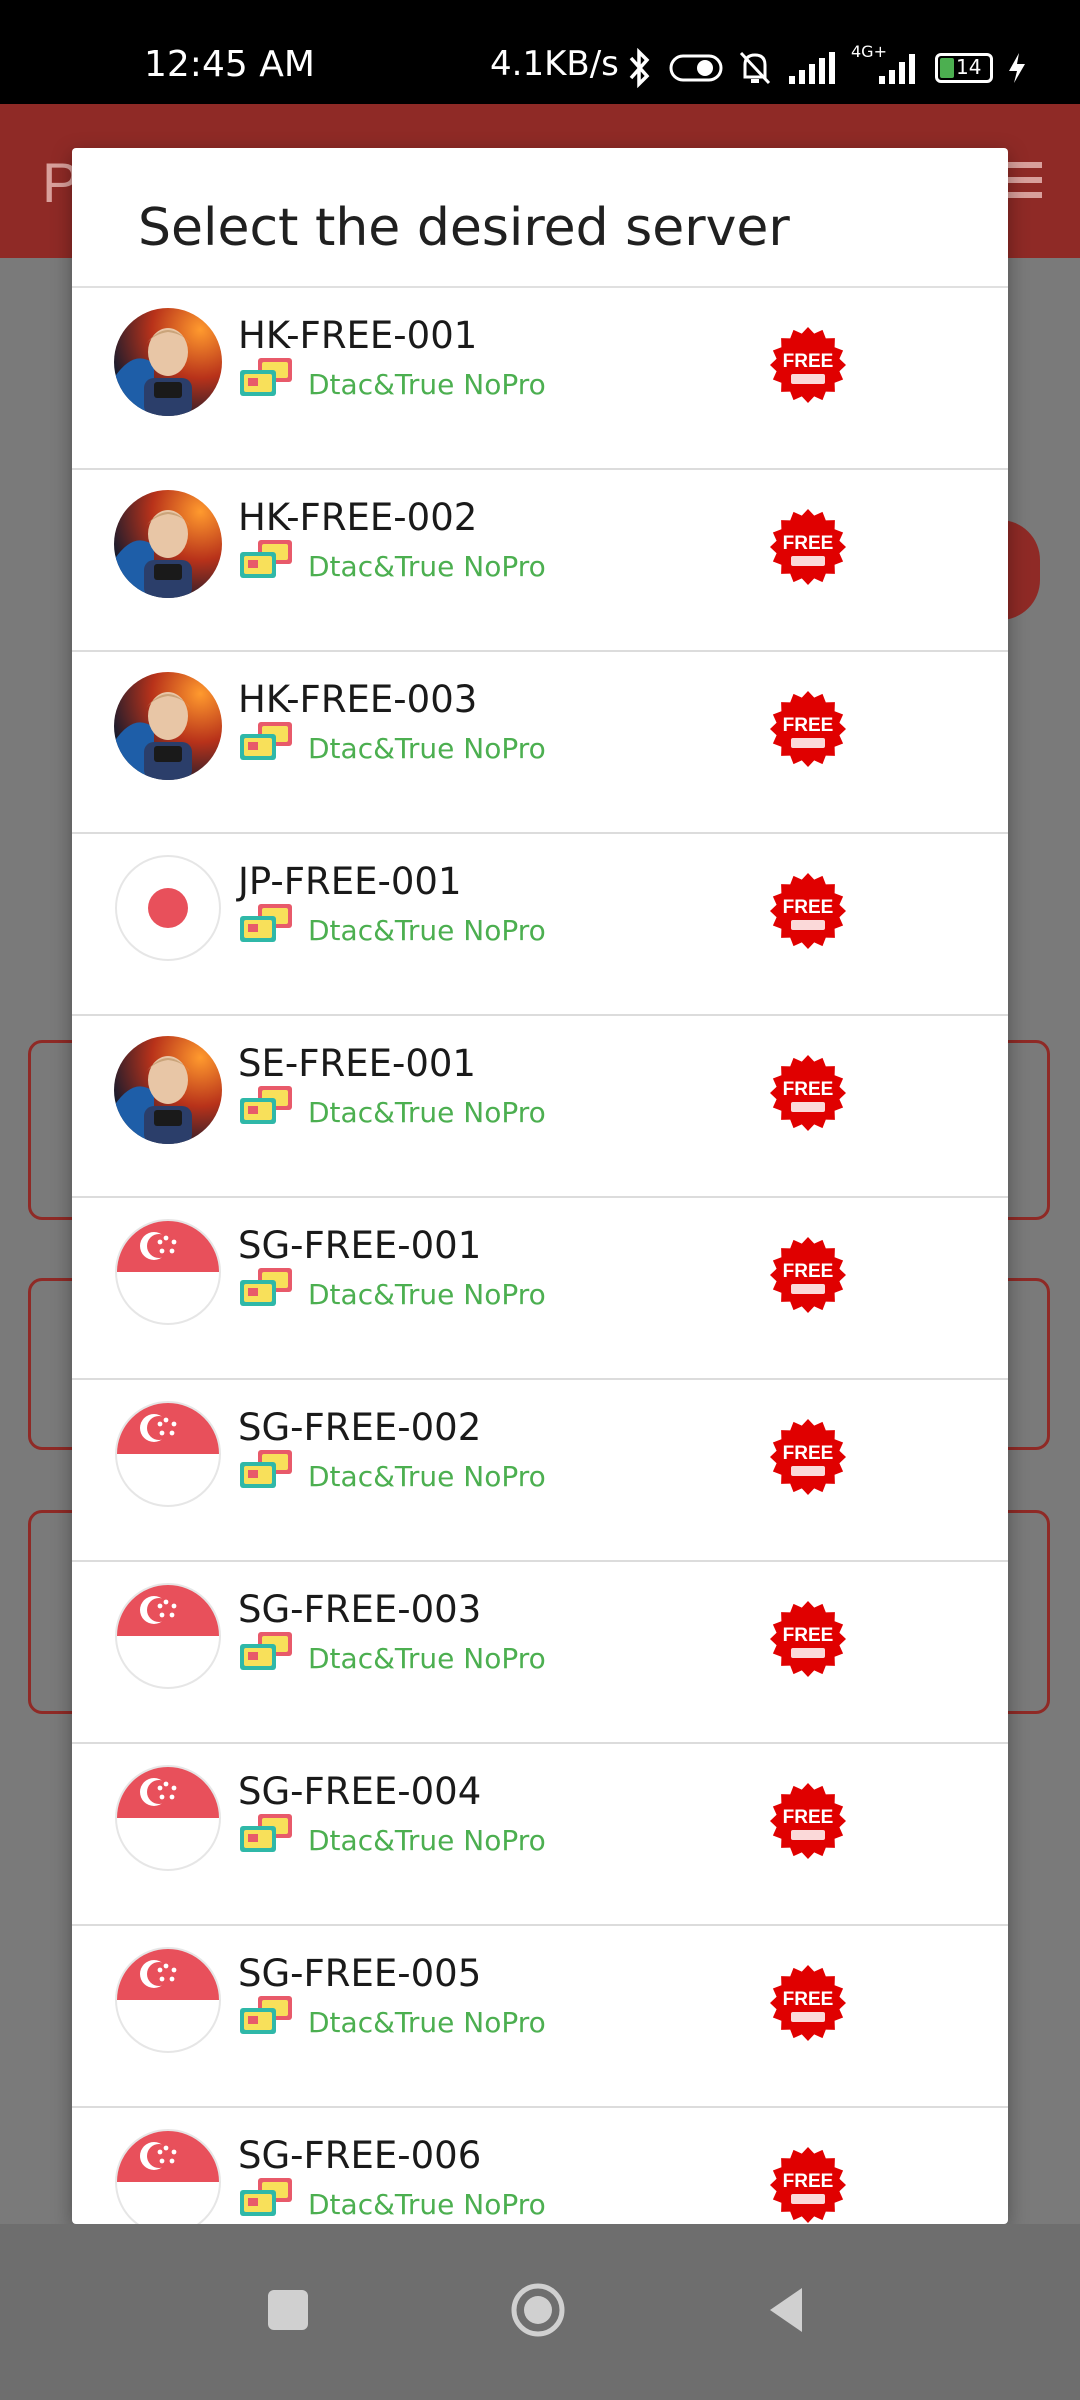 This screenshot has height=2400, width=1080. Describe the element at coordinates (639, 68) in the screenshot. I see `bluetooth-icon` at that location.